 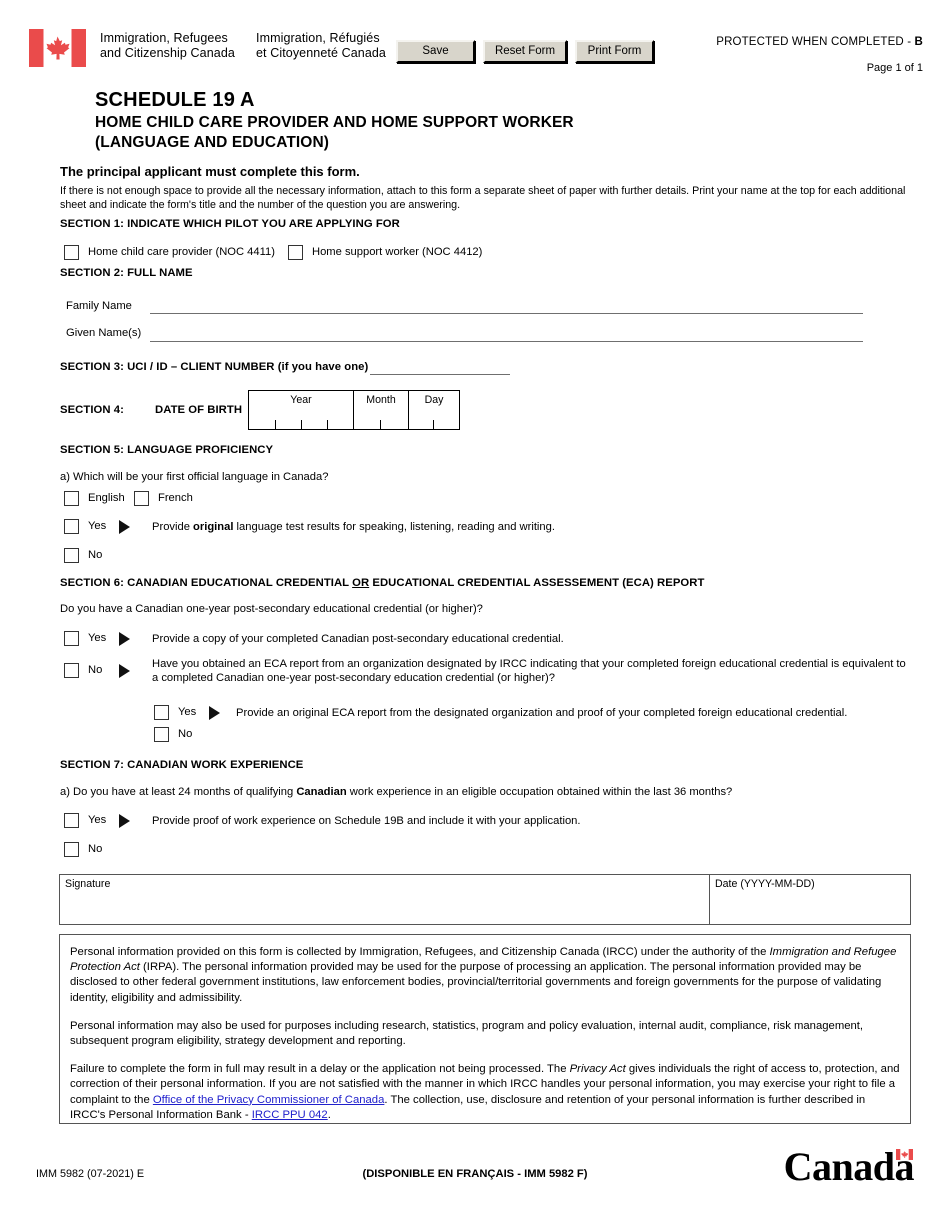 I want to click on given-names-input, so click(x=506, y=341).